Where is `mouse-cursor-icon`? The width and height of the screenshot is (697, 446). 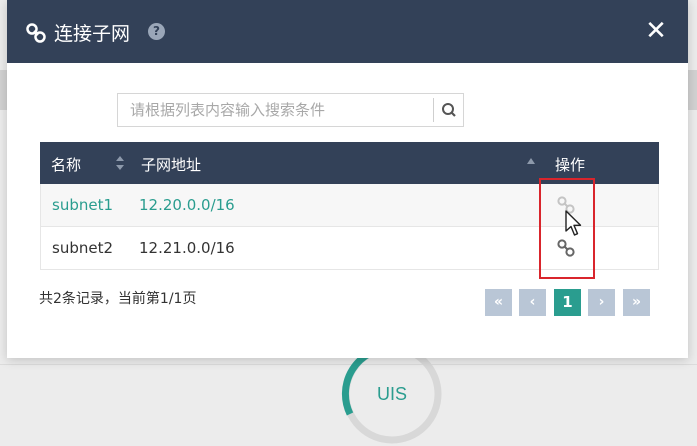
mouse-cursor-icon is located at coordinates (573, 223).